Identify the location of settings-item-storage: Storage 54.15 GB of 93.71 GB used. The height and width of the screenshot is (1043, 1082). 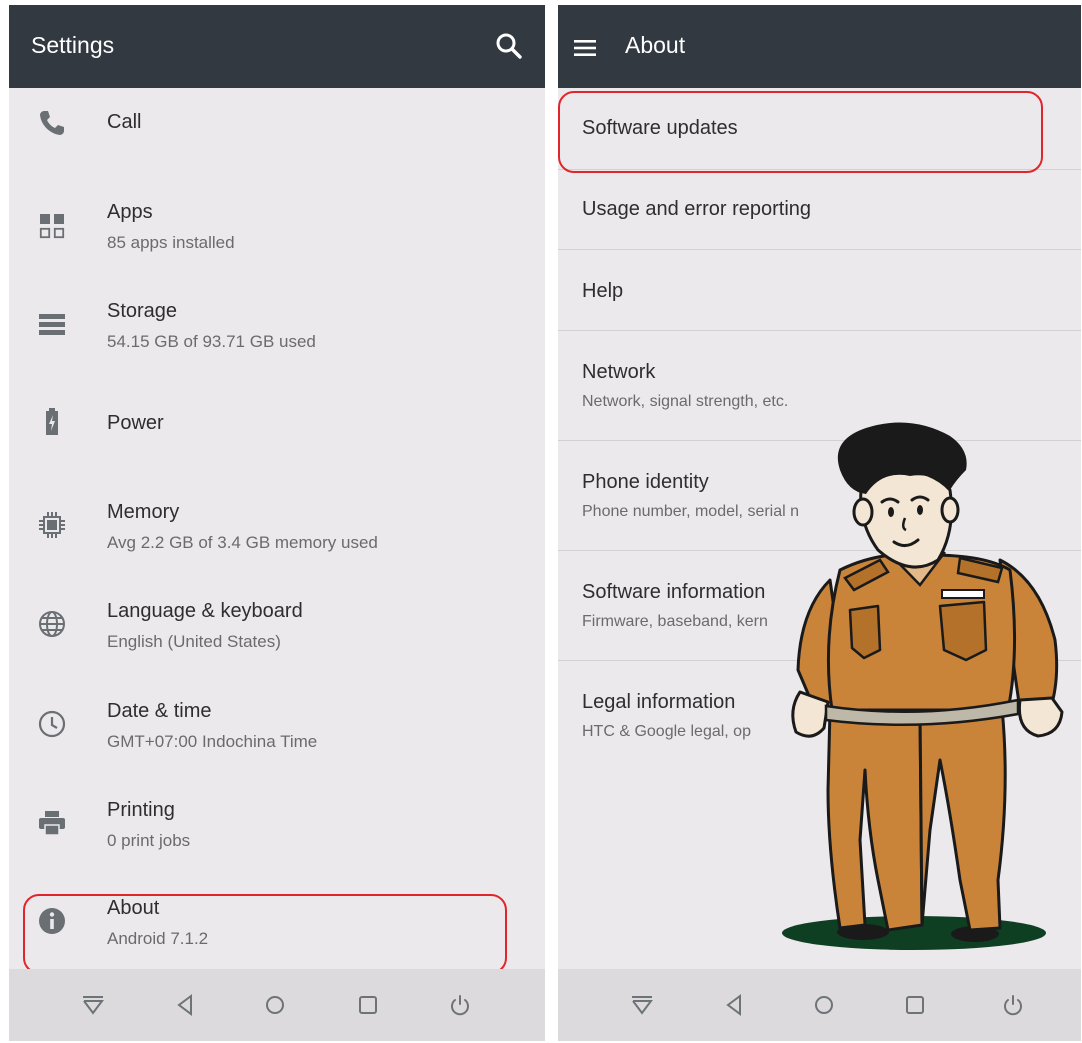
(277, 328).